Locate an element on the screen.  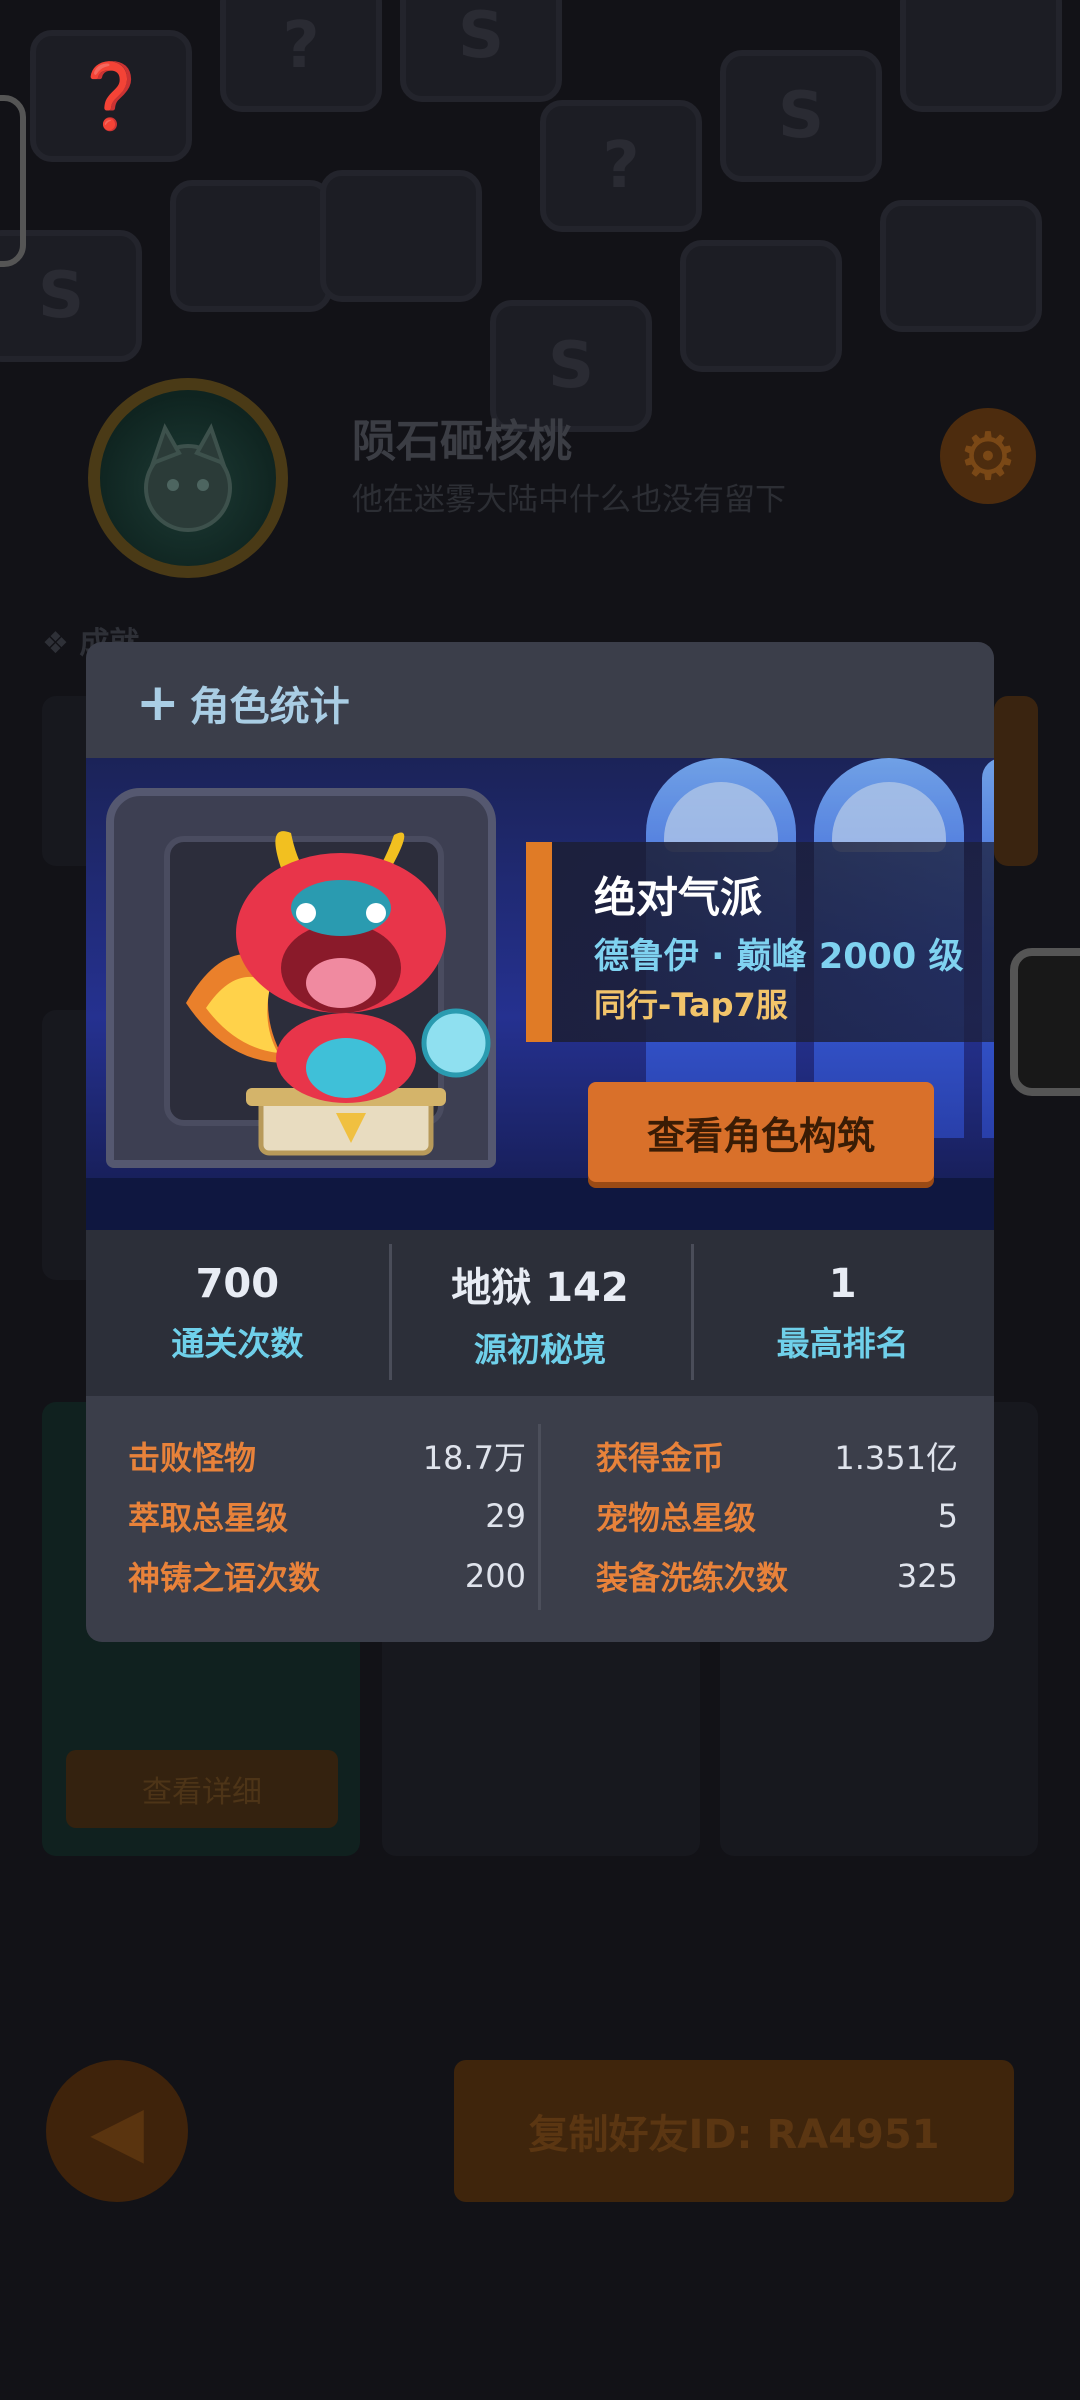
stat-value: 1 is located at coordinates (842, 1284).